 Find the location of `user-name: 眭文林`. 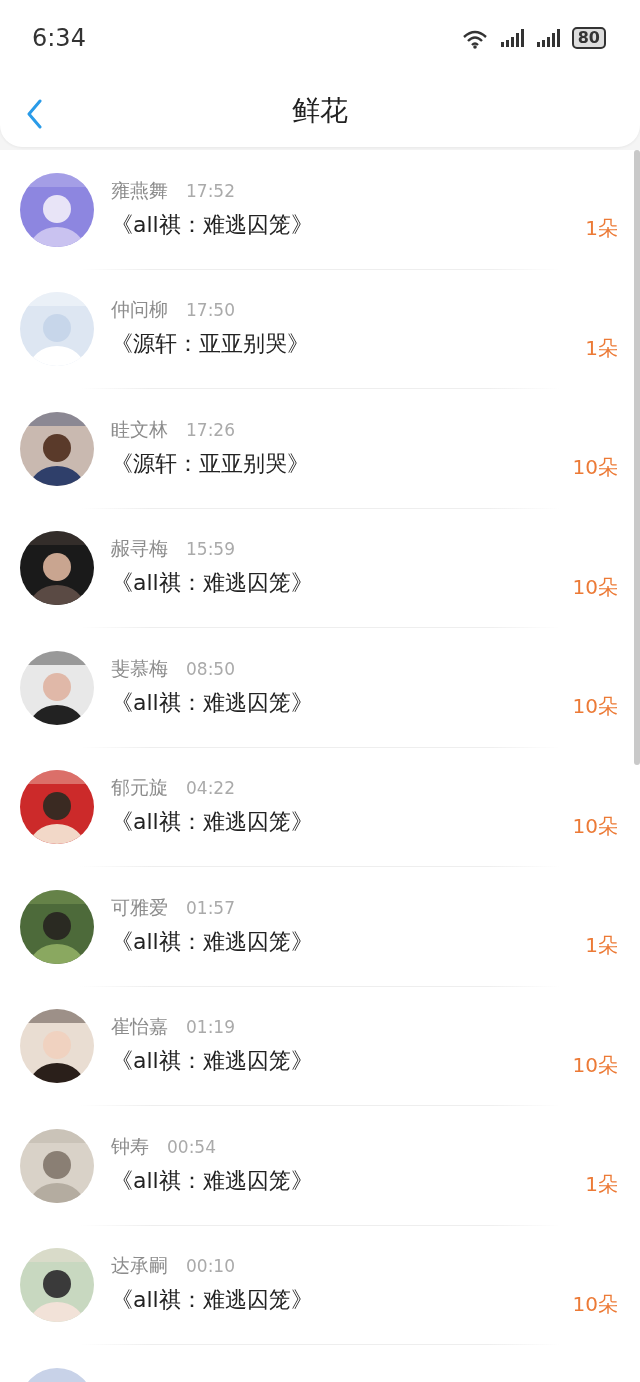

user-name: 眭文林 is located at coordinates (139, 429).